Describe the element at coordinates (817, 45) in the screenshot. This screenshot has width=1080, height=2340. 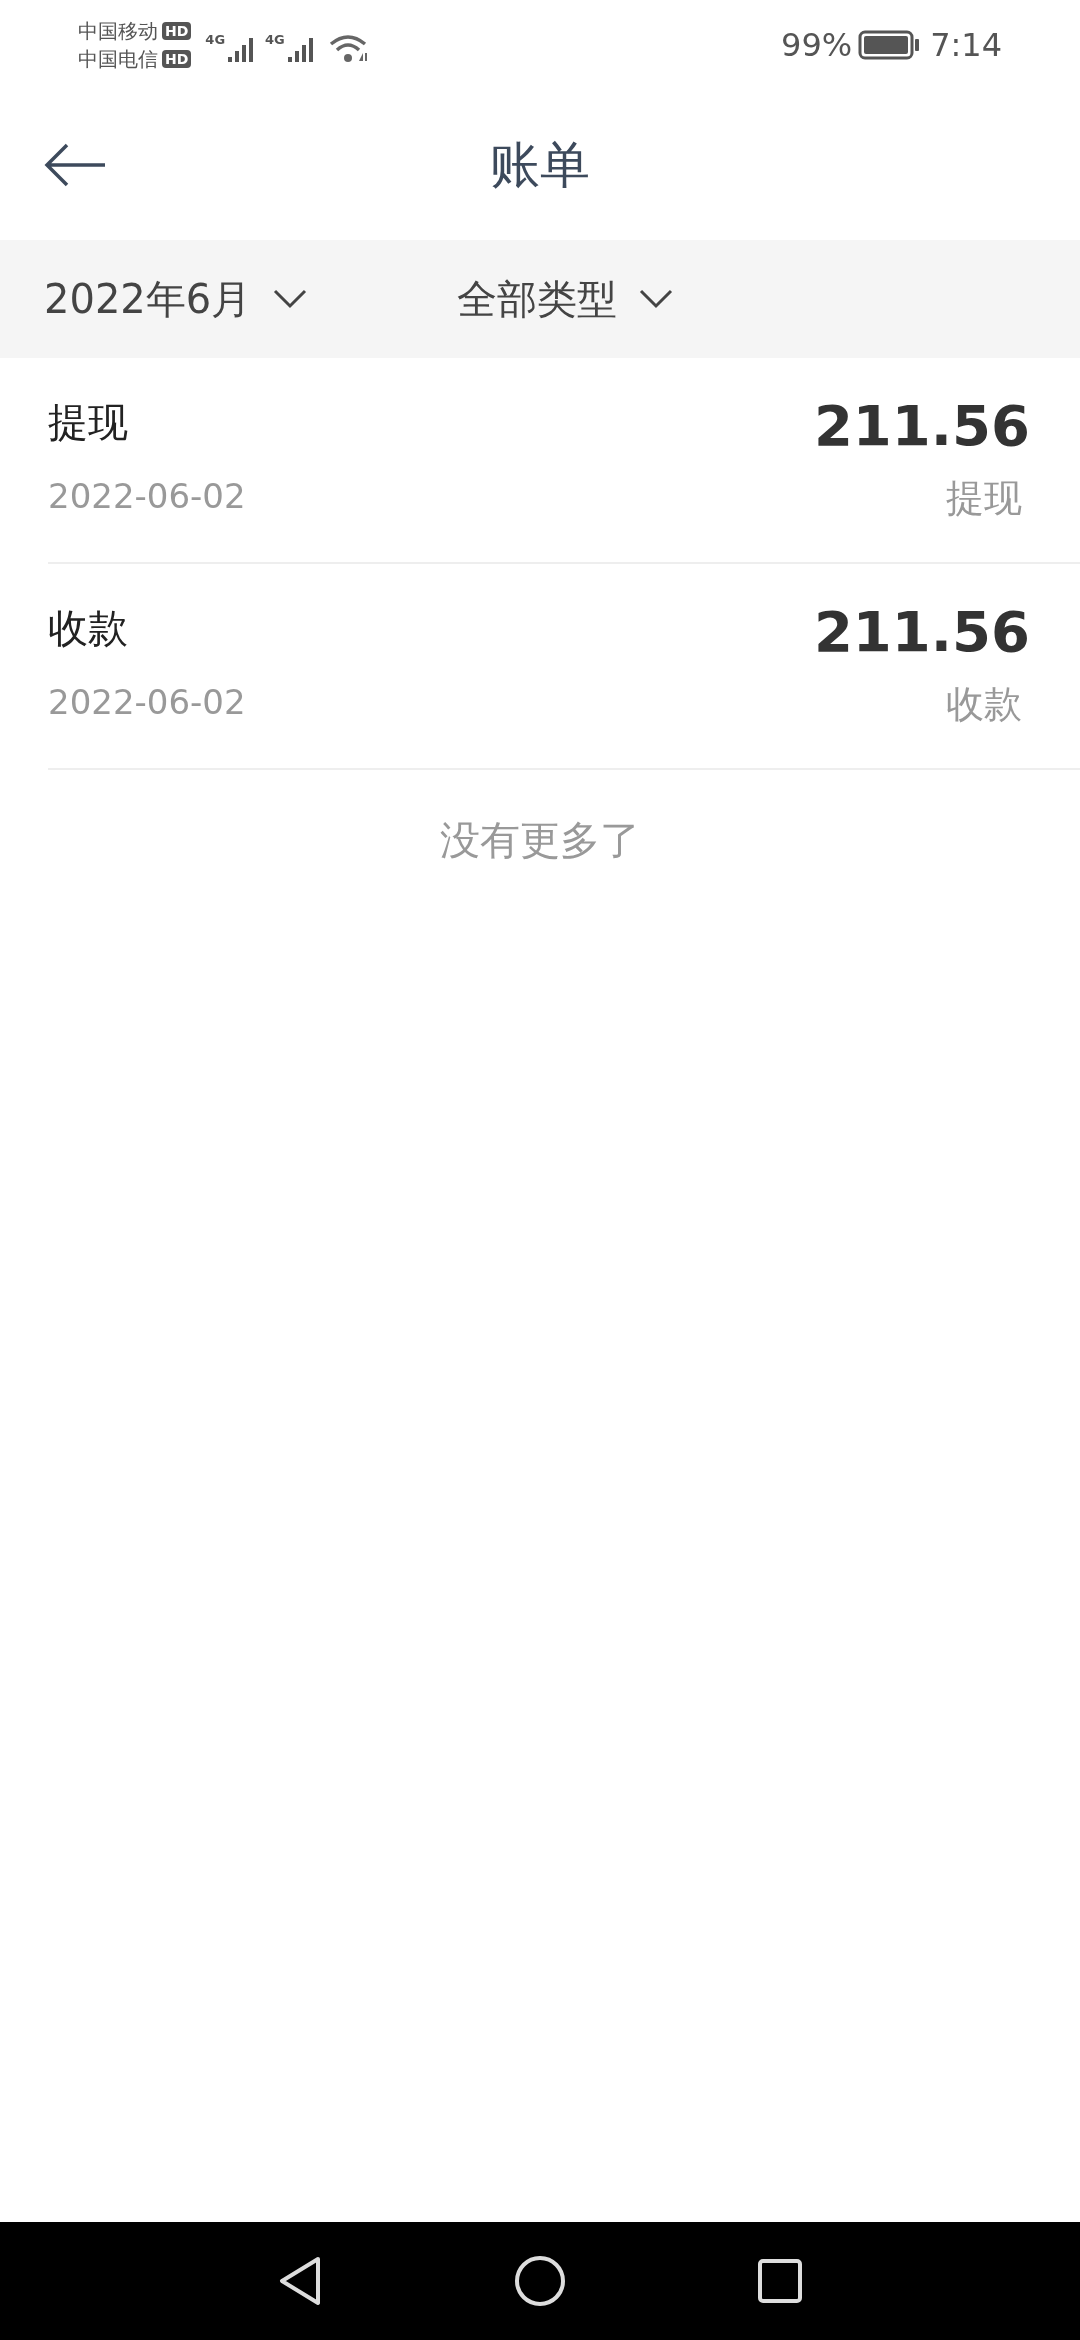
I see `battery-percentage: 99%` at that location.